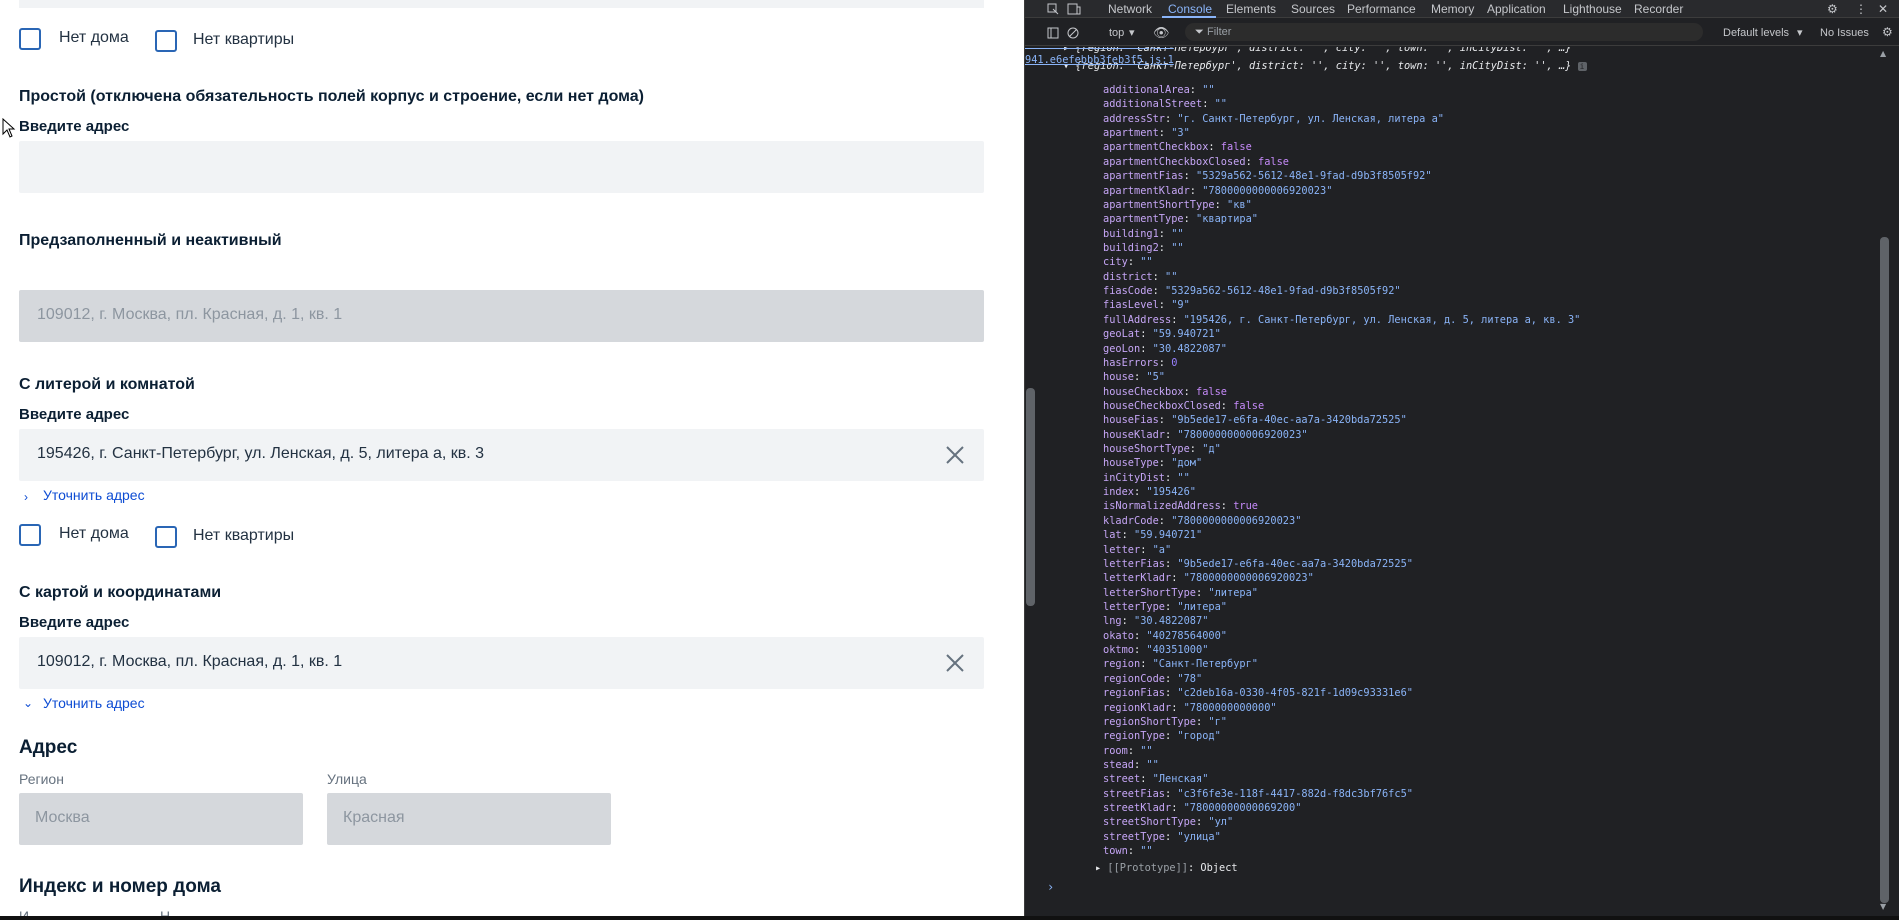 This screenshot has width=1899, height=920. Describe the element at coordinates (1152, 463) in the screenshot. I see `property-row: houseType: "дом"` at that location.